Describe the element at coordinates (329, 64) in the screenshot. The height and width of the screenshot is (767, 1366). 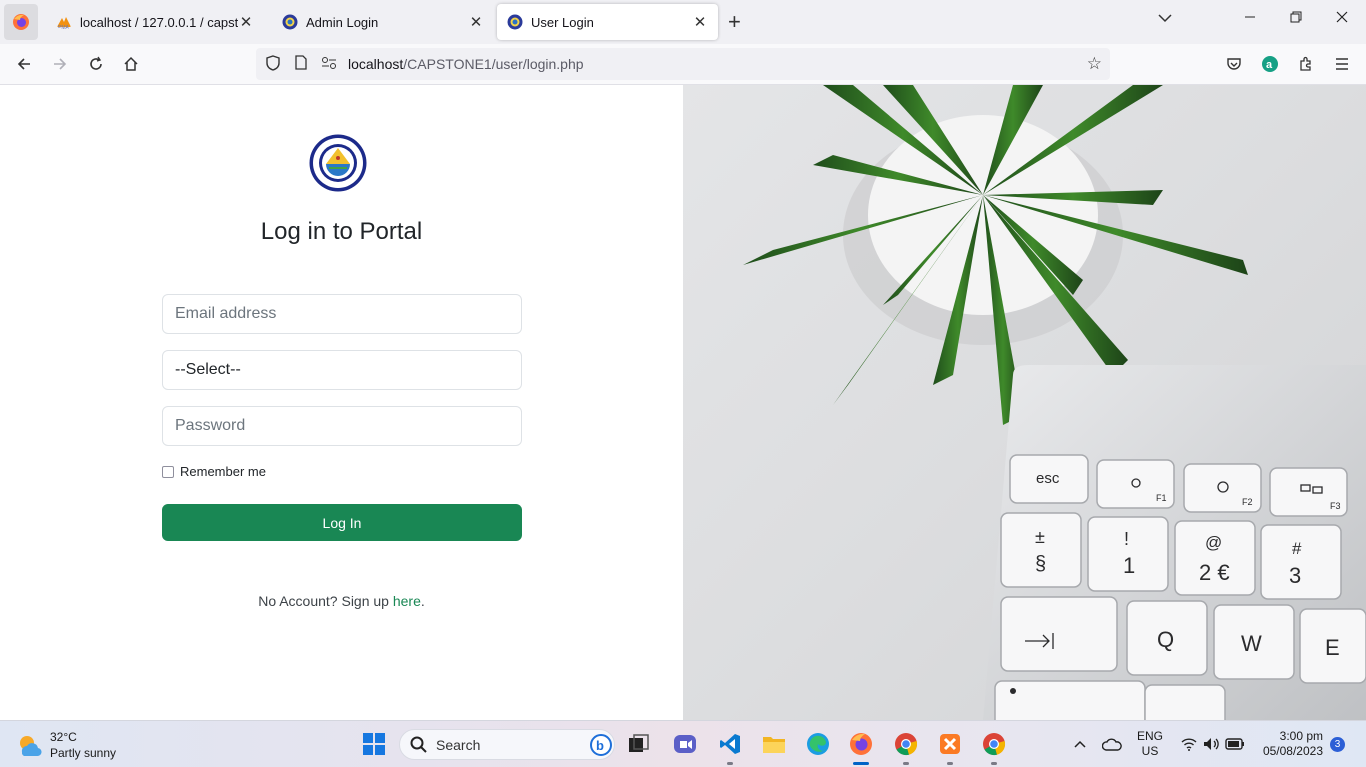
I see `permissions-icon` at that location.